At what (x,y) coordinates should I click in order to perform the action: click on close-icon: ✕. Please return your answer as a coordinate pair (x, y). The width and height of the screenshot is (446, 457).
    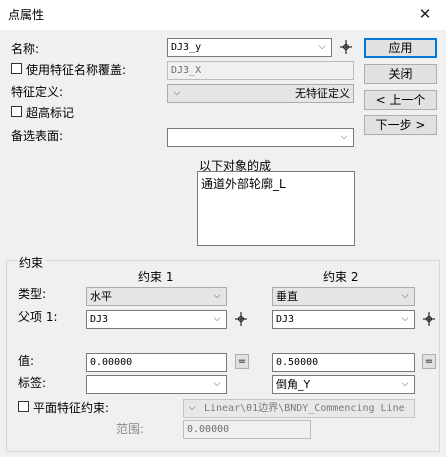
    Looking at the image, I should click on (425, 14).